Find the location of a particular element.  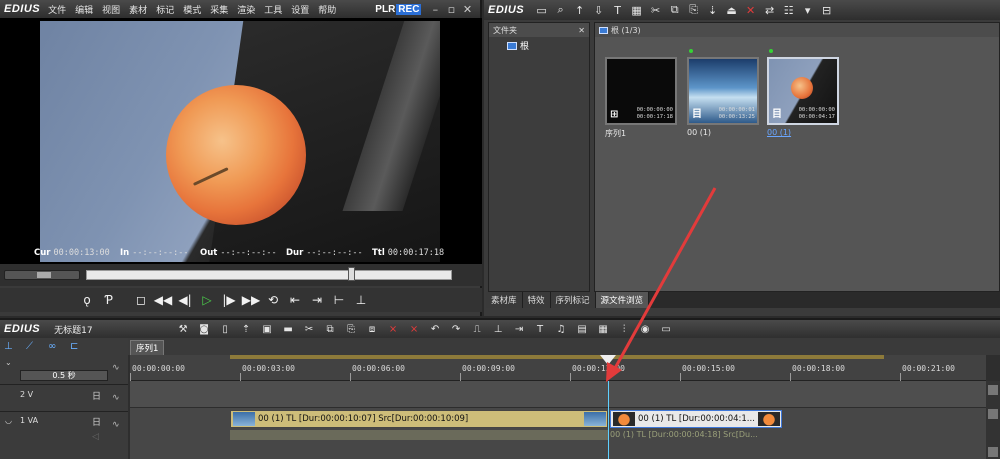

menu-marker: 标记 is located at coordinates (165, 9).